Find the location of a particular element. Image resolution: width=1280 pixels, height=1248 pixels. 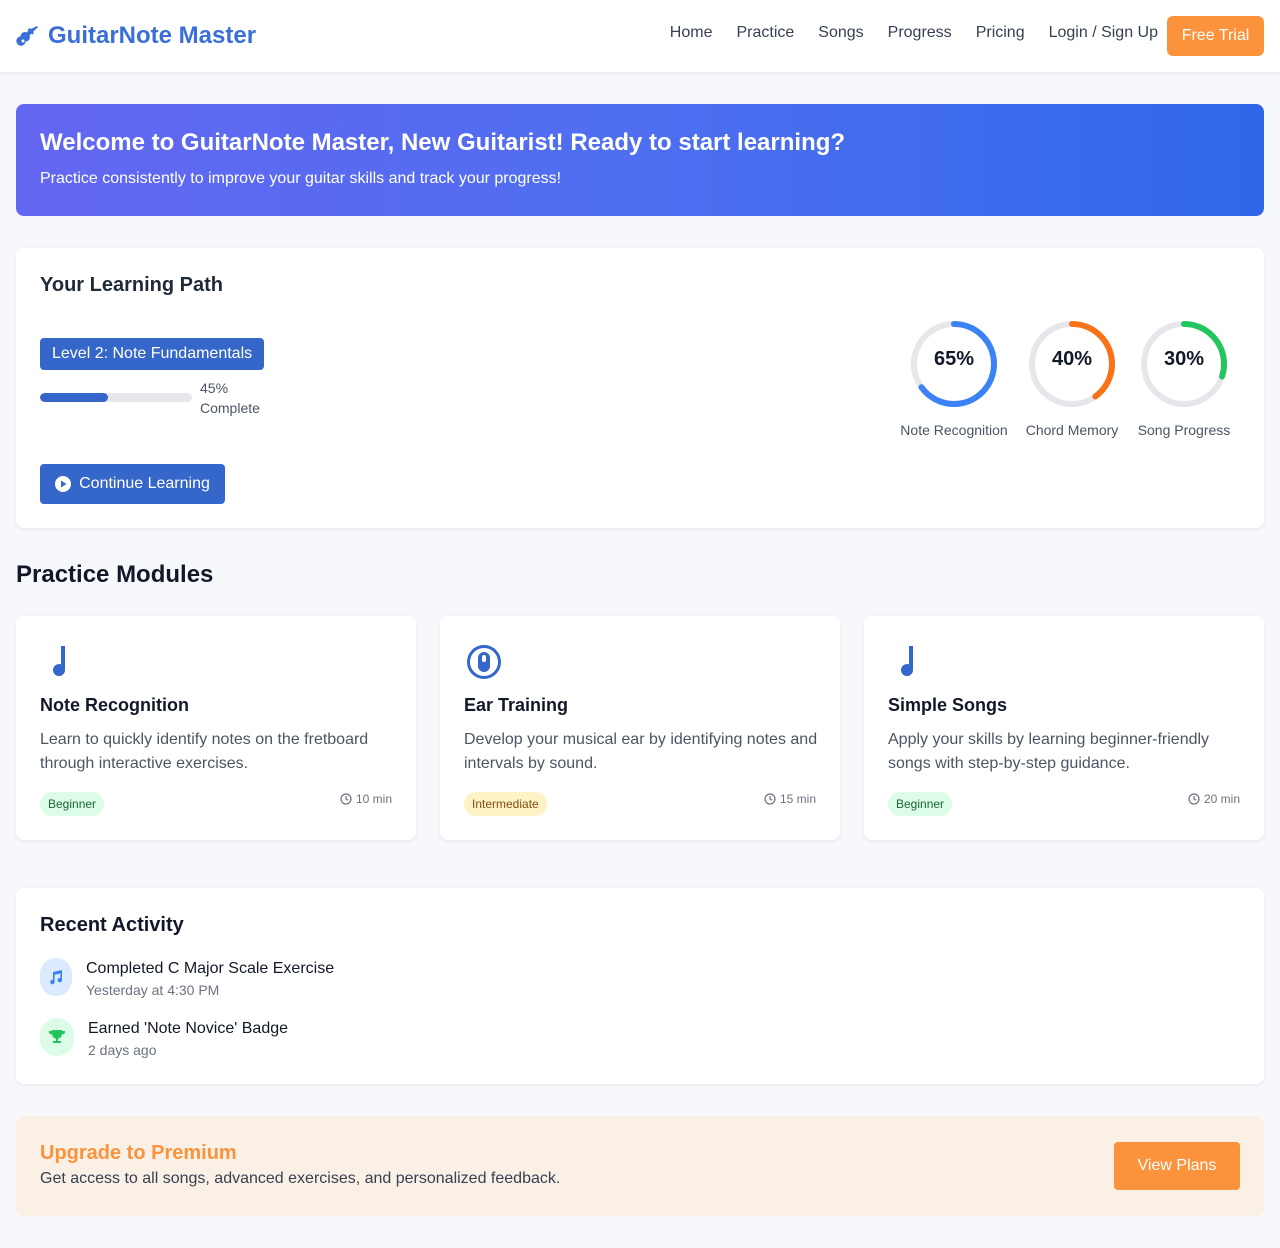

recent-activity-title: Recent Activity is located at coordinates (112, 925).